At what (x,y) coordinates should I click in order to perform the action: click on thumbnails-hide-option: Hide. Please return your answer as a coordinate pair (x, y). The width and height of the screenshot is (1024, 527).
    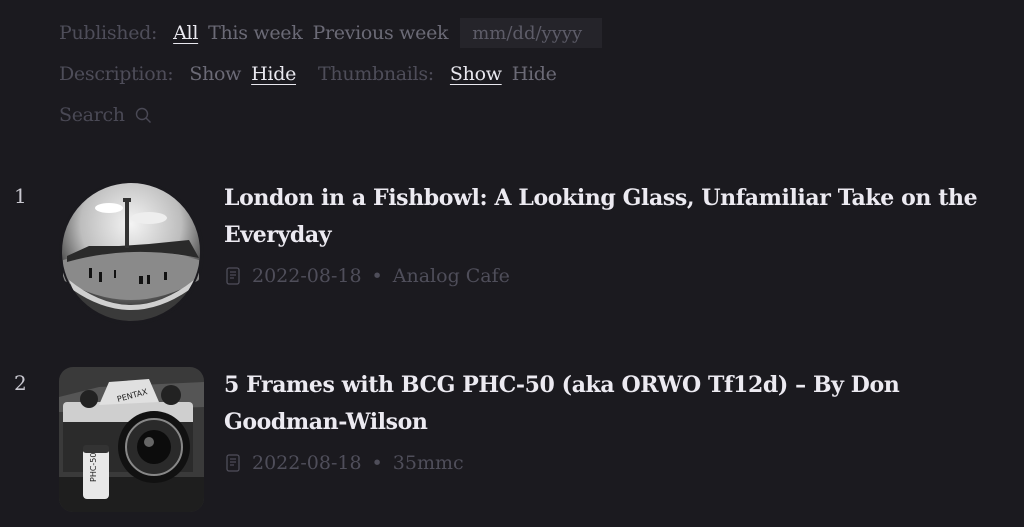
    Looking at the image, I should click on (534, 74).